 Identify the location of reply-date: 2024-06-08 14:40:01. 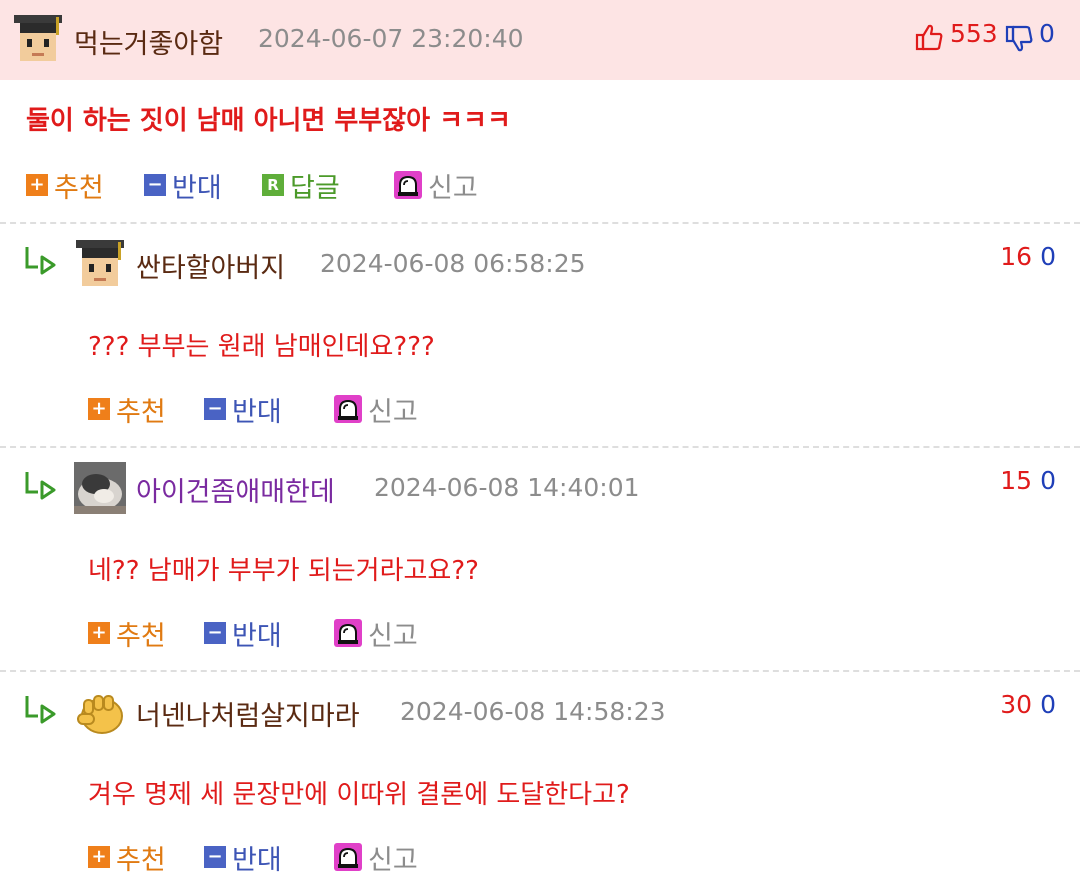
(507, 487).